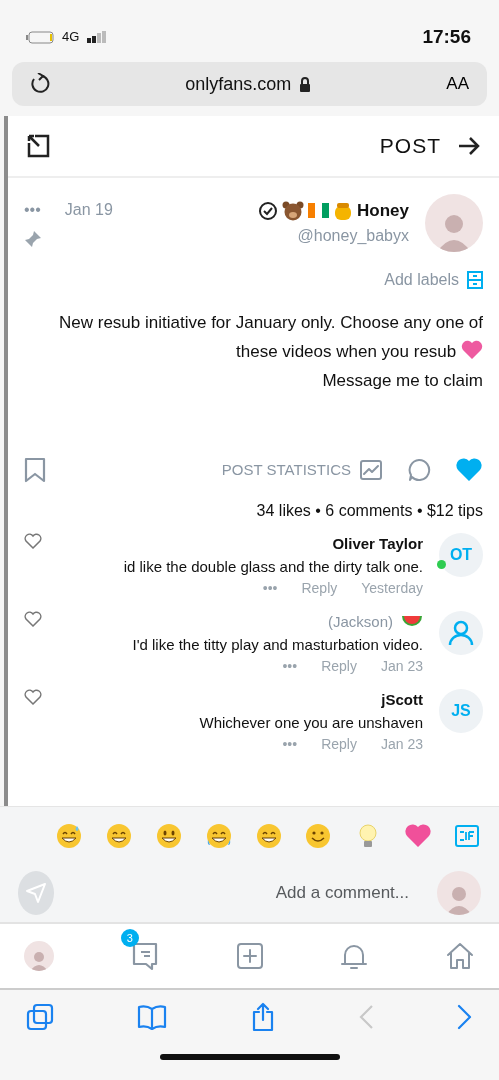 This screenshot has width=499, height=1080. I want to click on url-text: onlyfans.com, so click(238, 84).